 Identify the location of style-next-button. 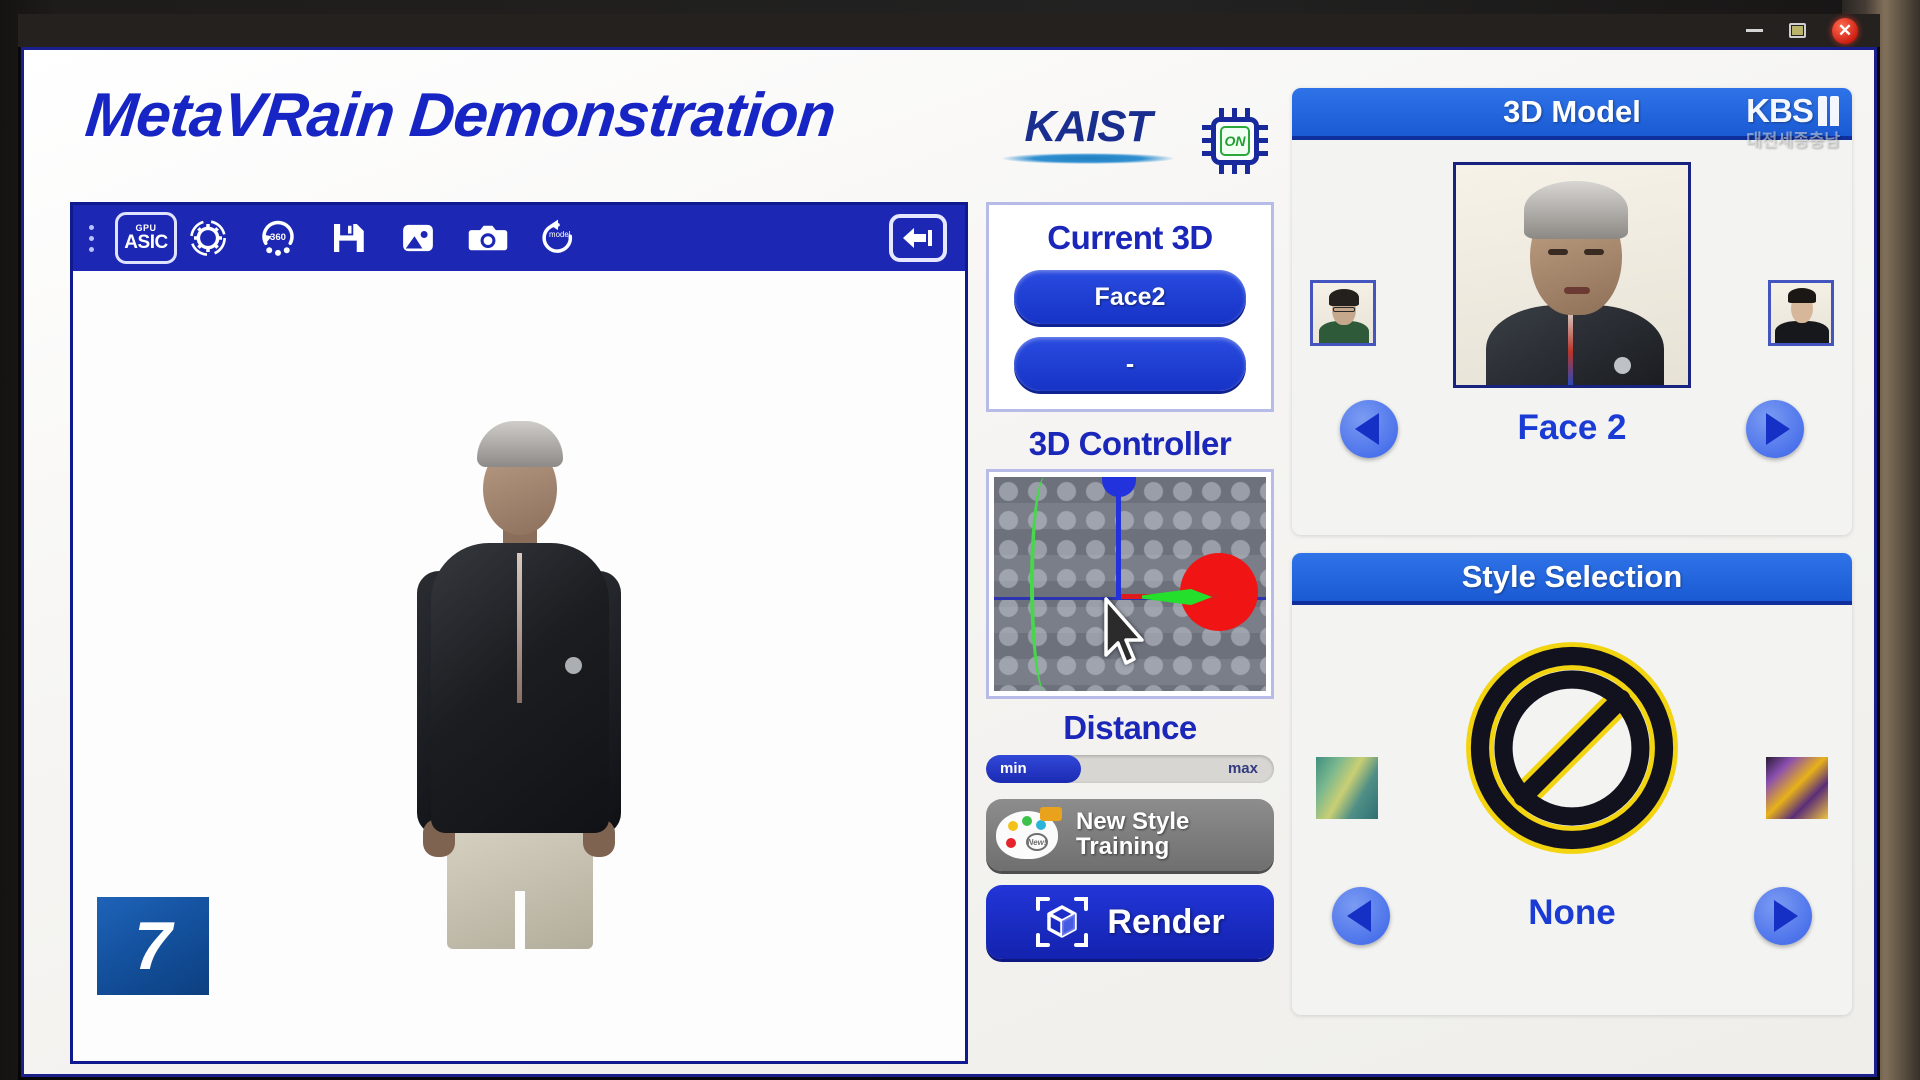
(1783, 916).